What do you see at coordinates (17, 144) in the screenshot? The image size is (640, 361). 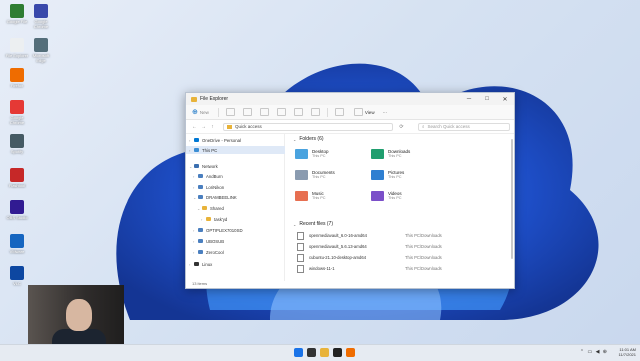 I see `desktop-icon: Spotify` at bounding box center [17, 144].